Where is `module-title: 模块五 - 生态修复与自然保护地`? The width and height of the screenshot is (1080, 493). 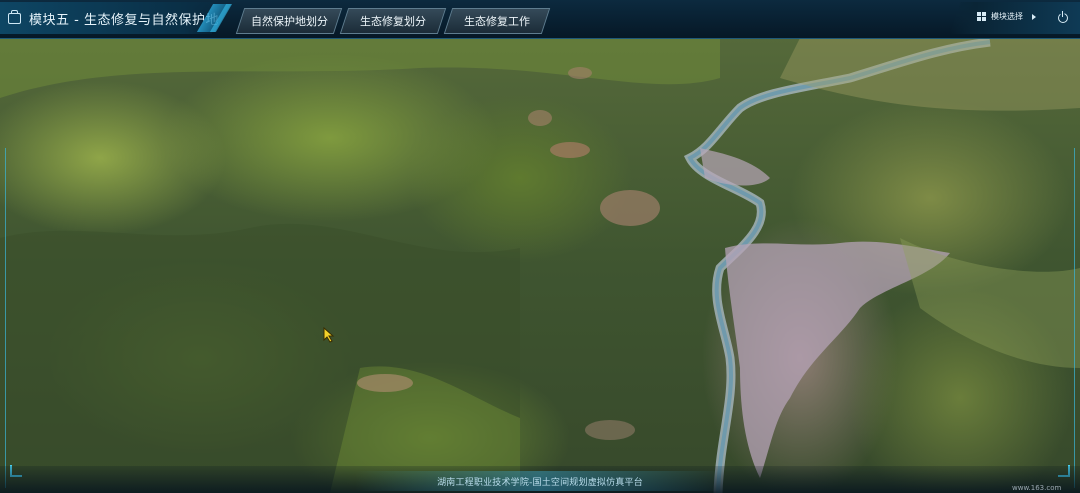 module-title: 模块五 - 生态修复与自然保护地 is located at coordinates (124, 20).